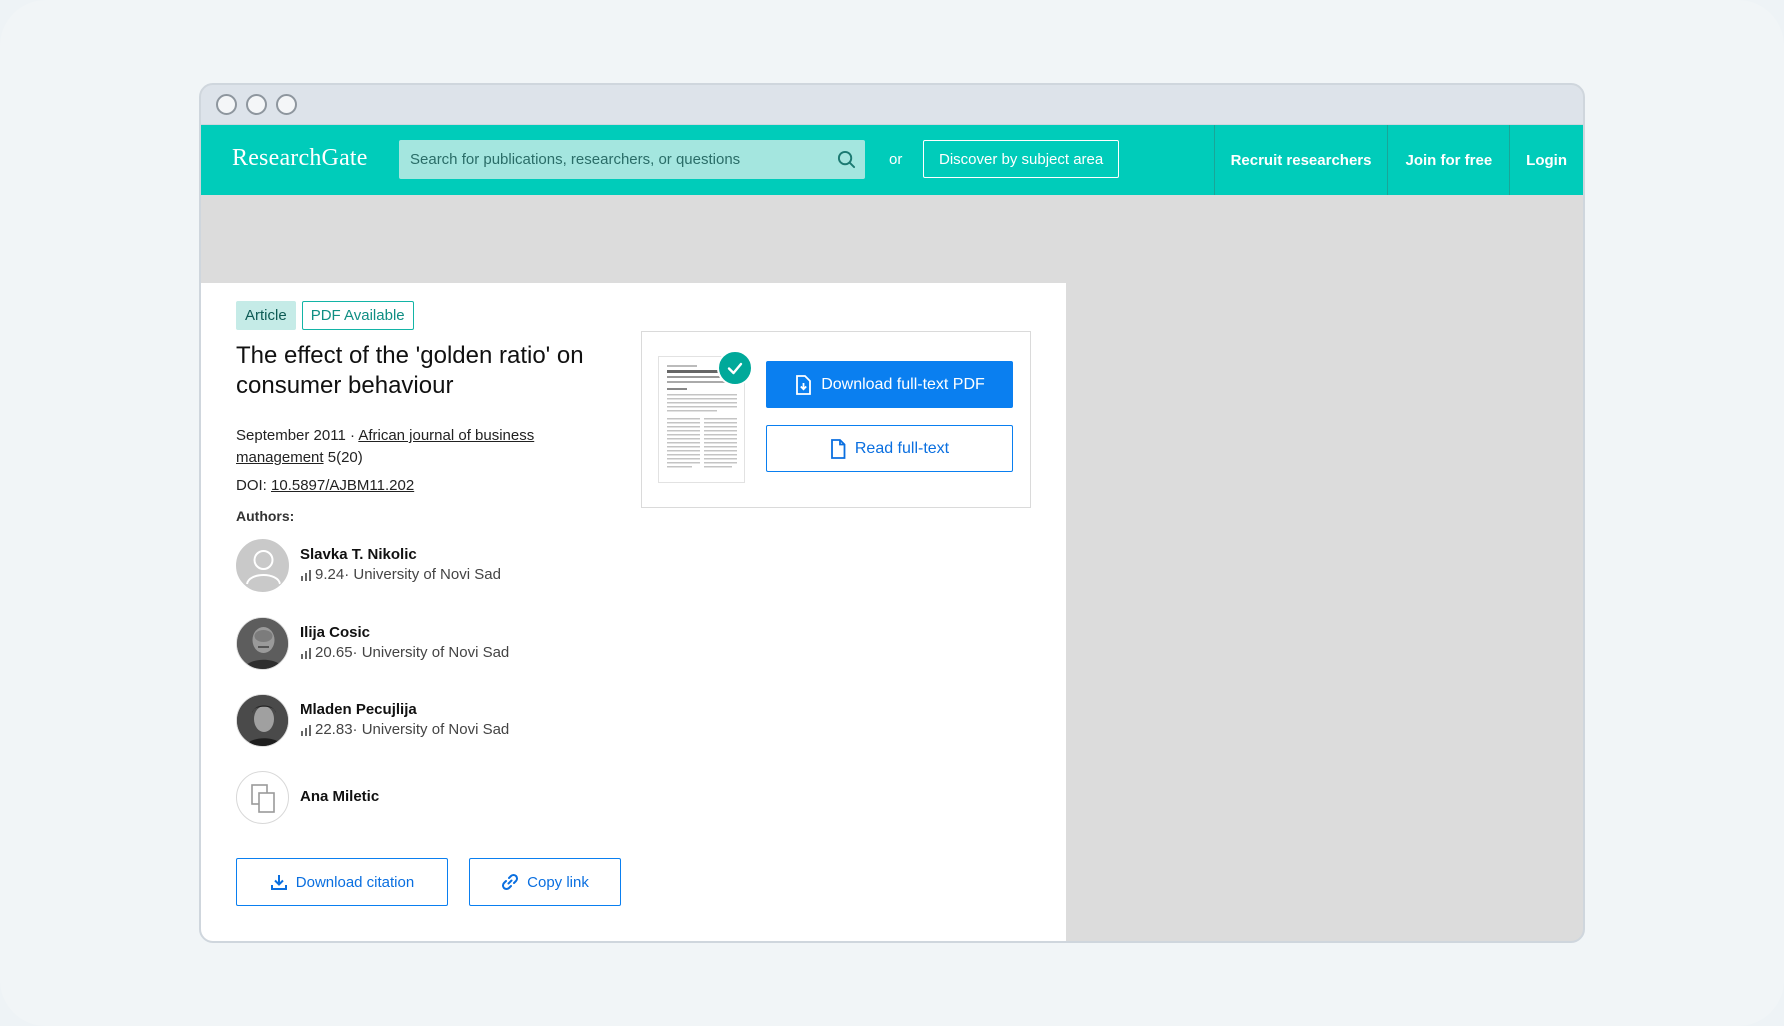 The width and height of the screenshot is (1784, 1026). What do you see at coordinates (256, 104) in the screenshot?
I see `minimize-window-button` at bounding box center [256, 104].